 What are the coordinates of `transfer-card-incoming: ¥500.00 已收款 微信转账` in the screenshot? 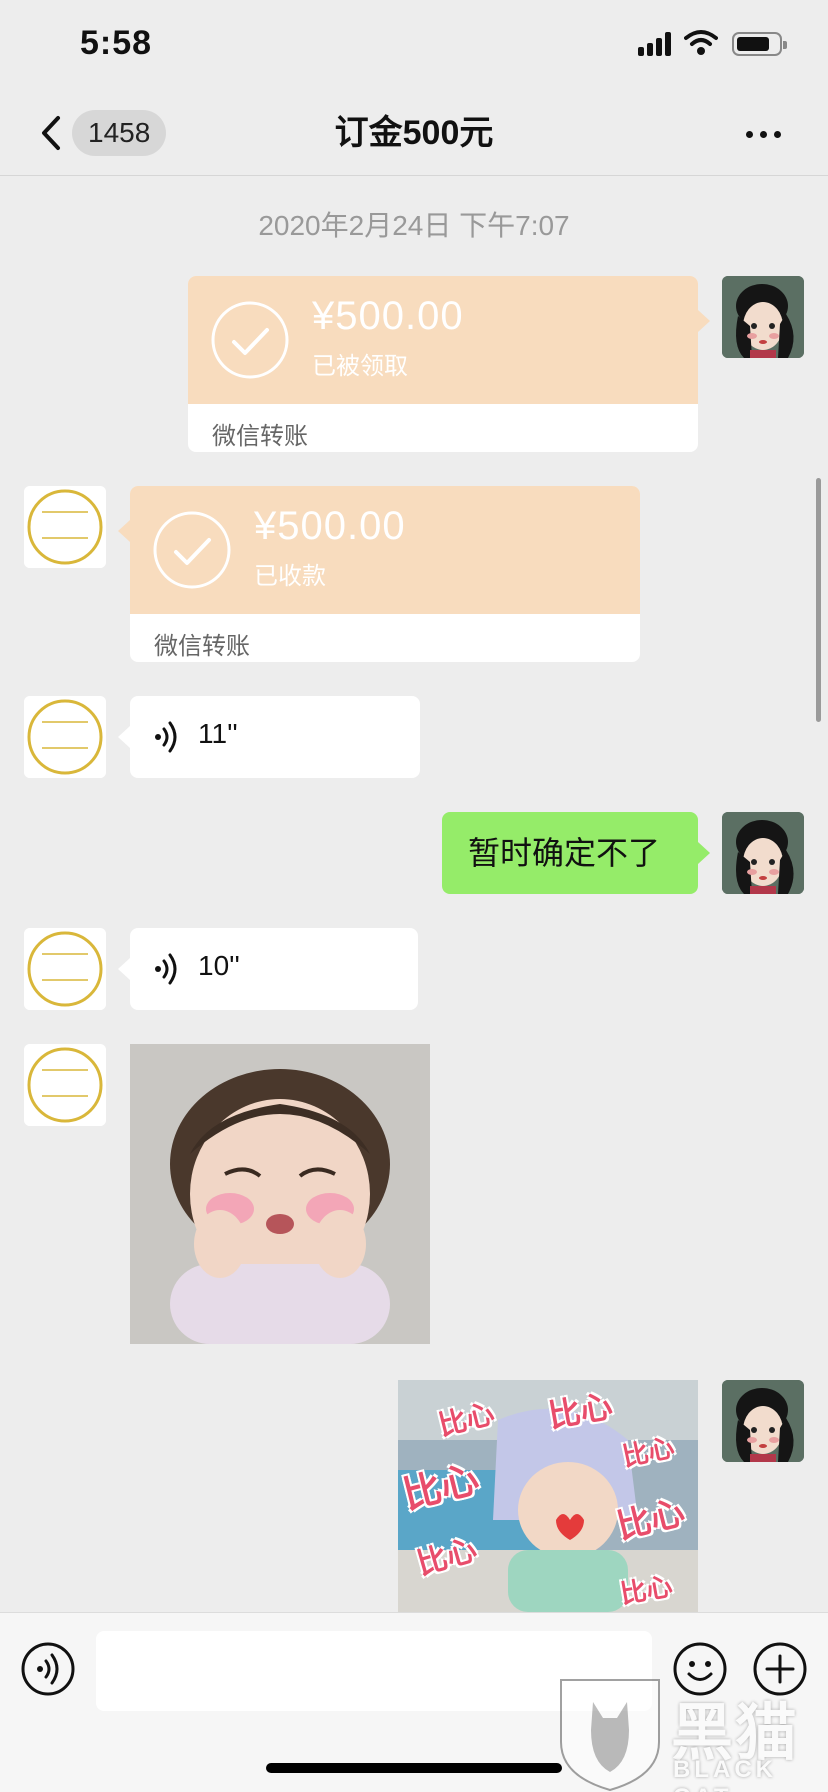 It's located at (379, 574).